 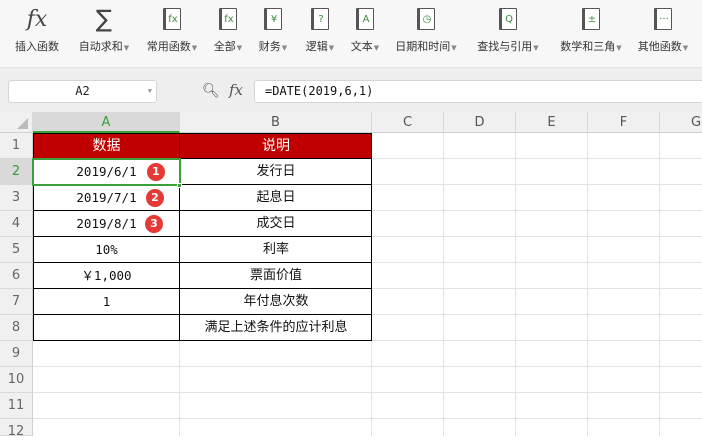 I want to click on corner-triangle-icon, so click(x=22, y=123).